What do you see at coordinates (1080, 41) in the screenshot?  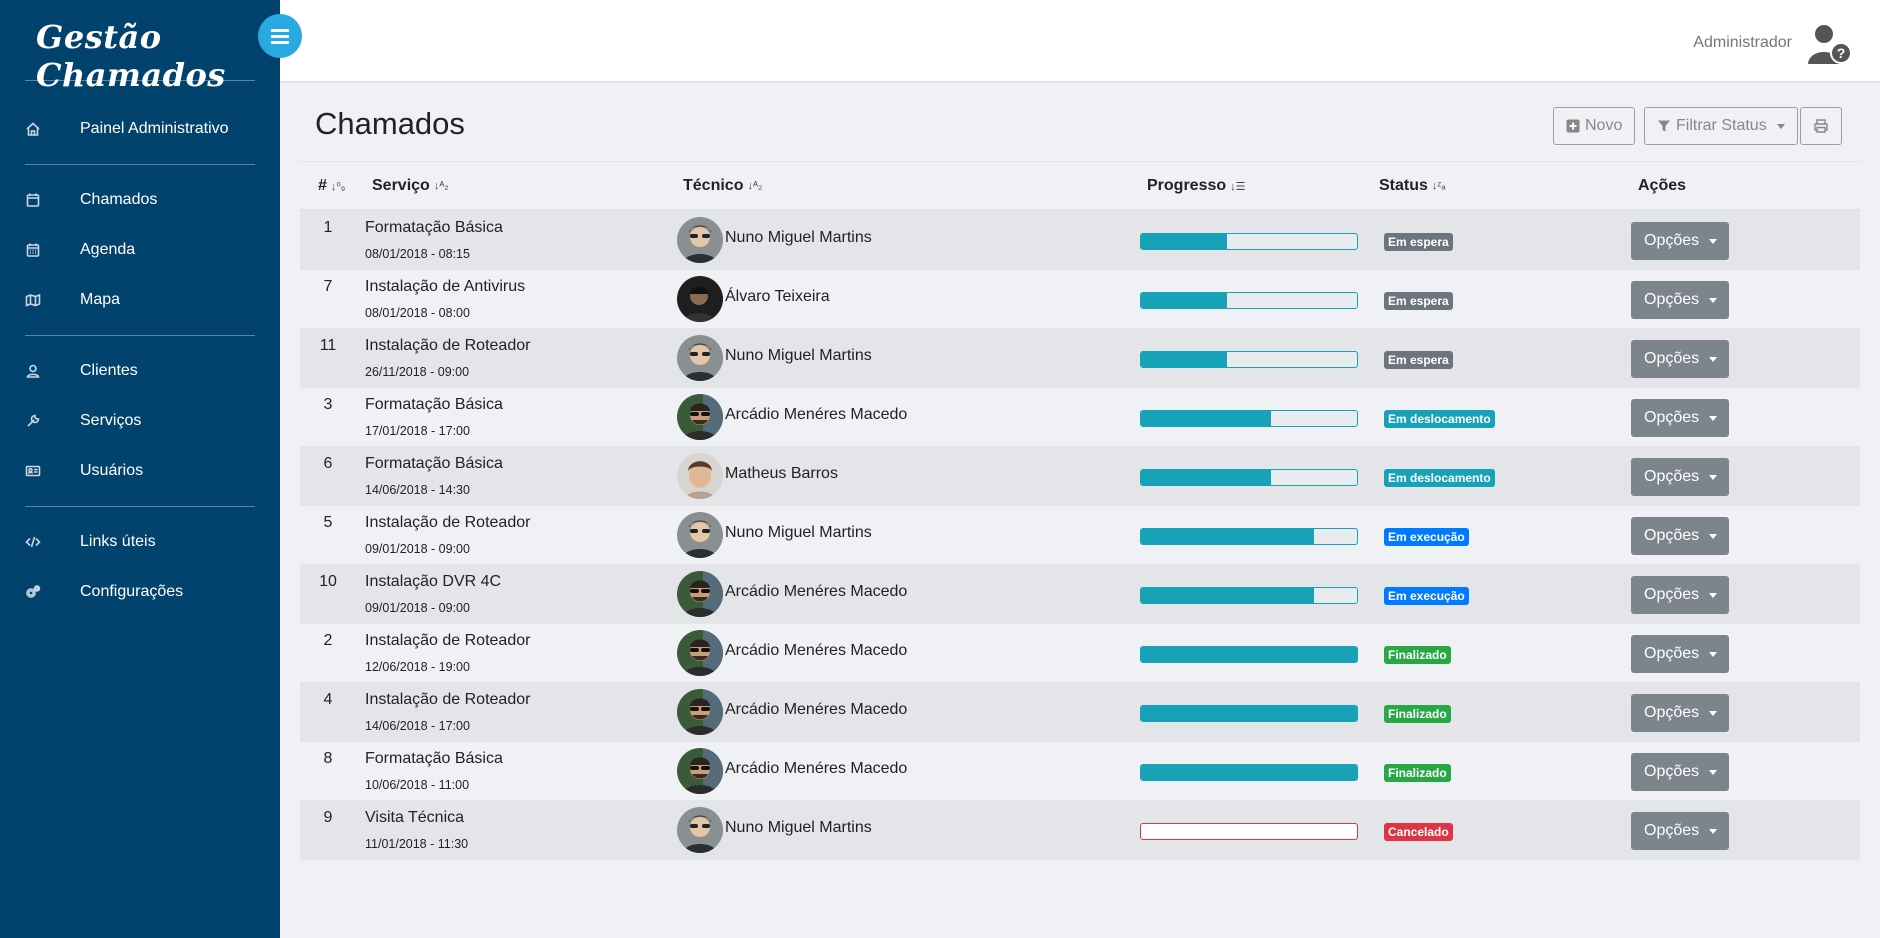 I see `top-bar: Administrador ?` at bounding box center [1080, 41].